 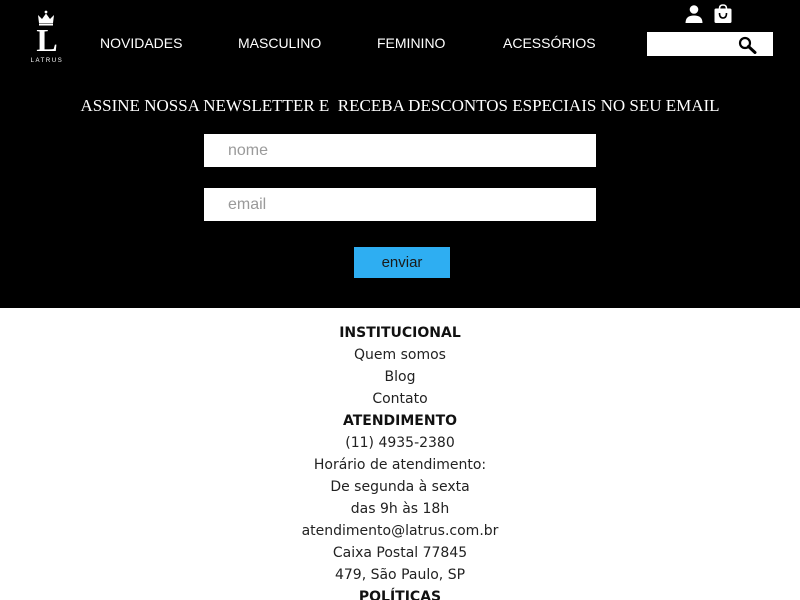 I want to click on shopping-bag-icon, so click(x=723, y=14).